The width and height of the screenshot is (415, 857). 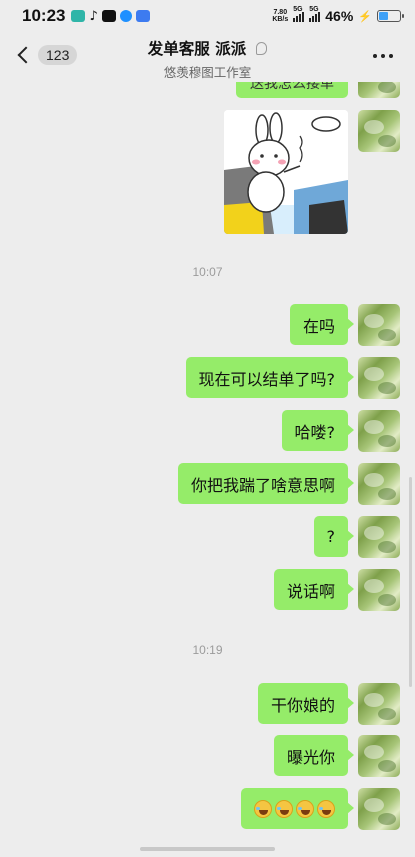 I want to click on tiktok-icon: ♪, so click(x=93, y=16).